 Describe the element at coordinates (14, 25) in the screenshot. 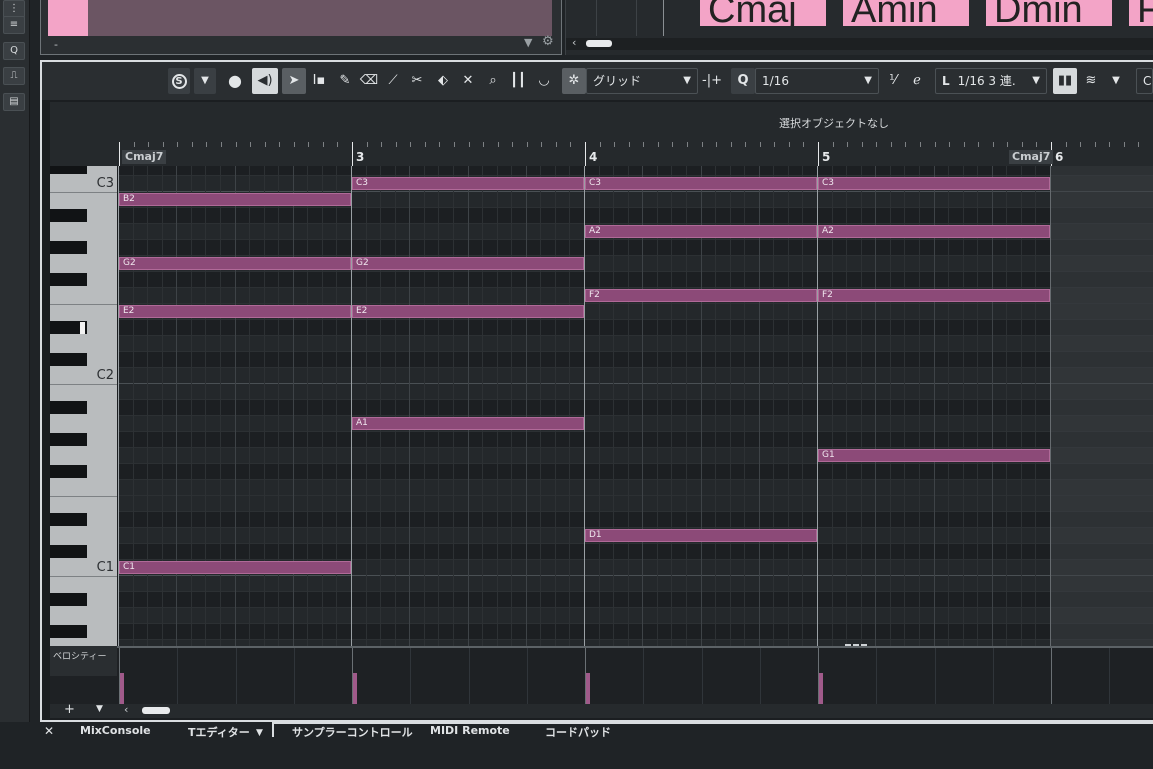

I see `strip-button-2: ≡` at that location.